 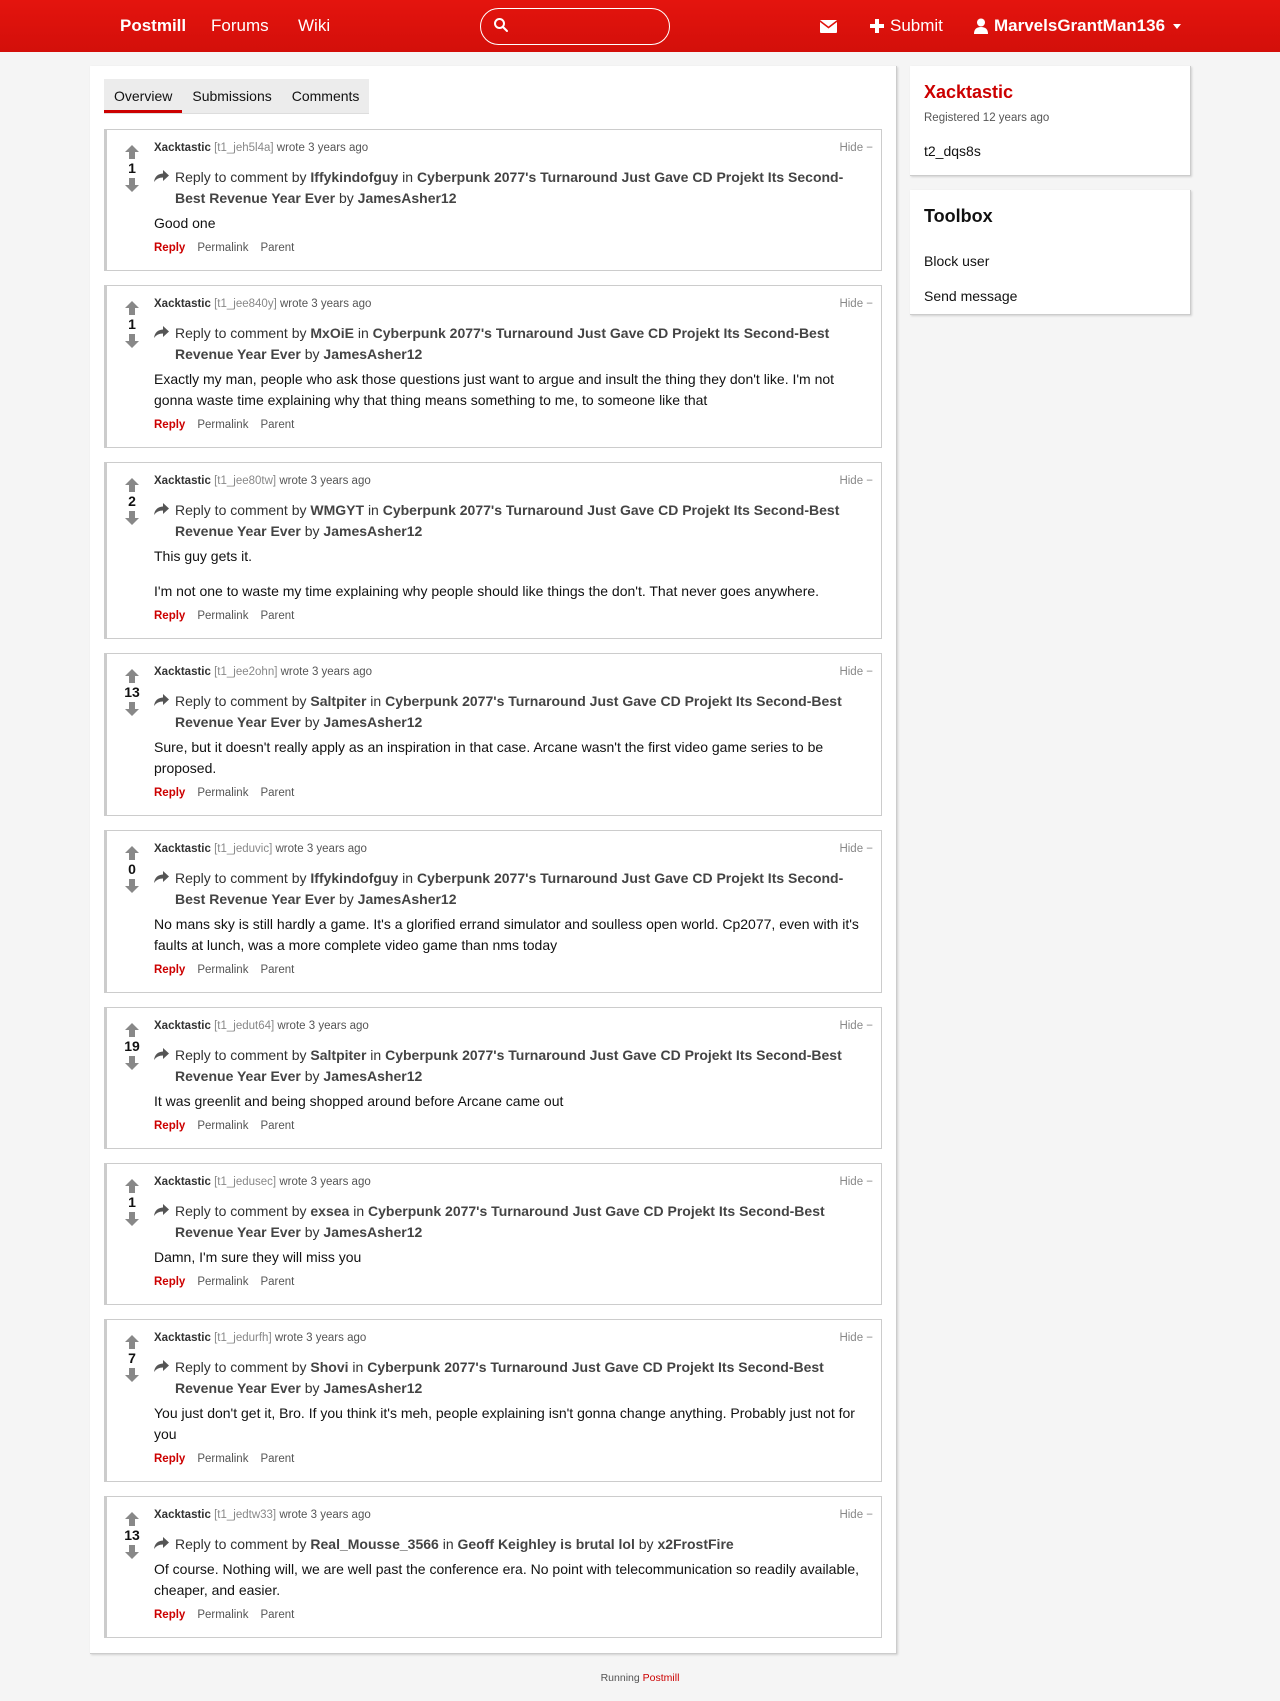 I want to click on nav-wiki-link: Wiki, so click(x=314, y=26).